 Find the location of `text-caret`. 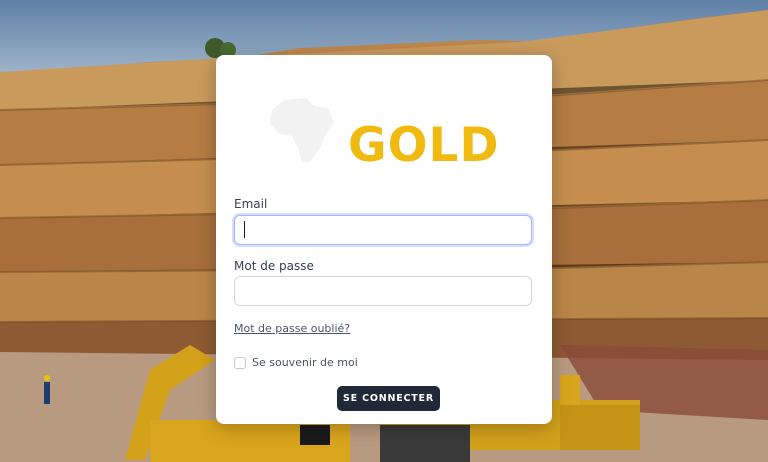

text-caret is located at coordinates (244, 229).